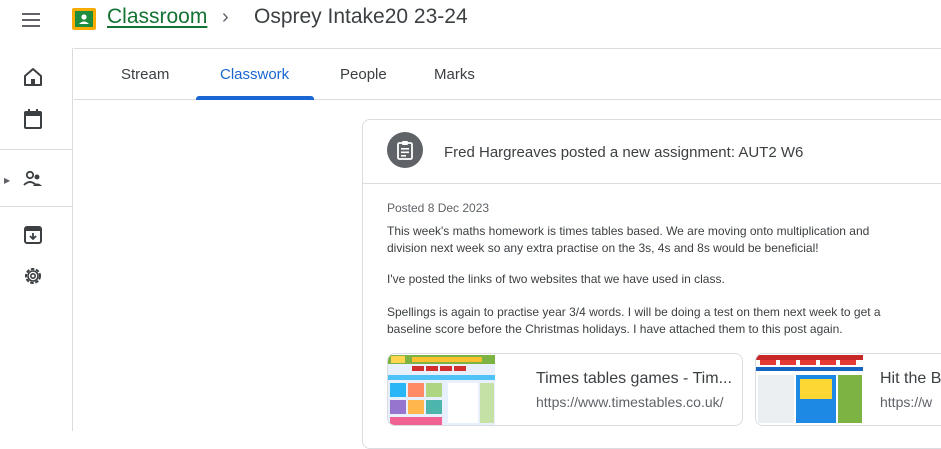 The width and height of the screenshot is (941, 449). What do you see at coordinates (33, 179) in the screenshot?
I see `enrolled-icon` at bounding box center [33, 179].